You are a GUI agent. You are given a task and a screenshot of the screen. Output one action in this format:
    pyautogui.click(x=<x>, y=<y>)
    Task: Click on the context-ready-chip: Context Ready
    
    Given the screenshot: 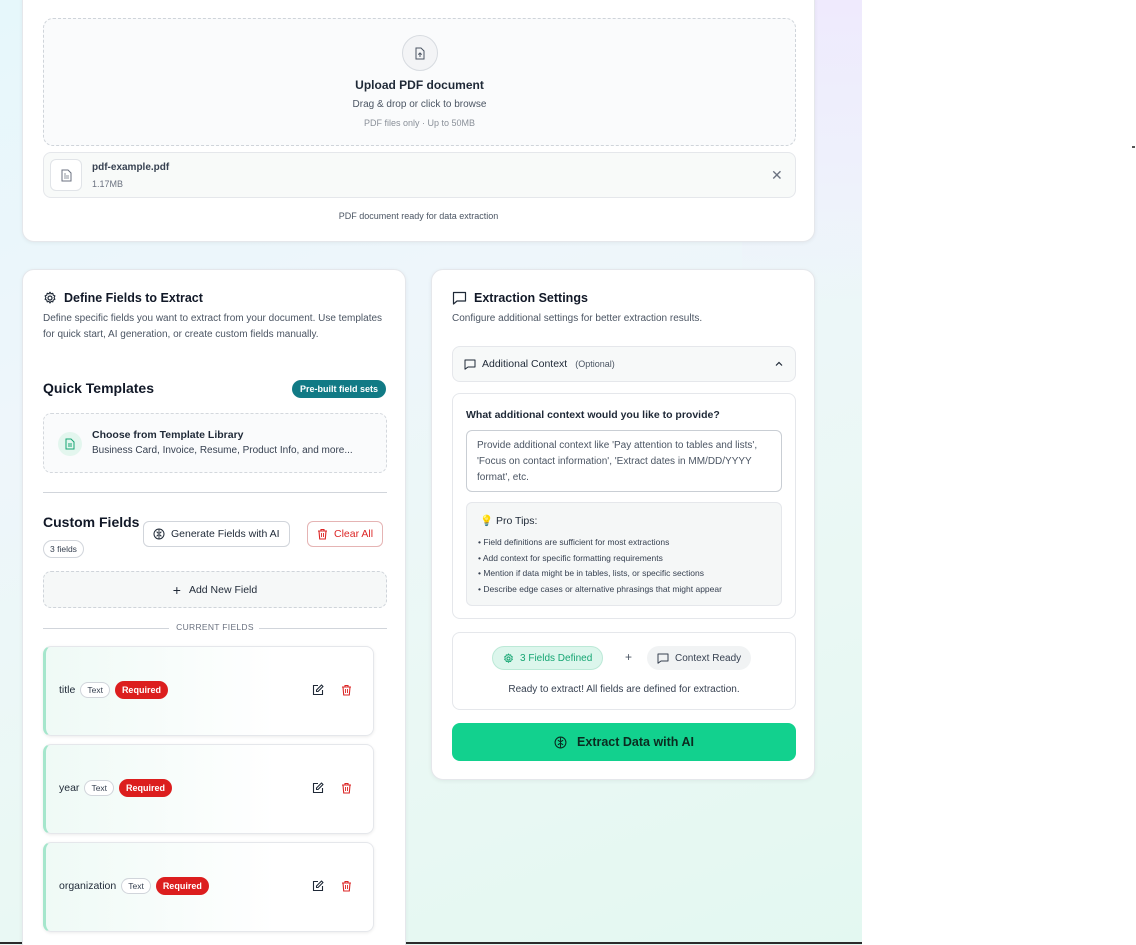 What is the action you would take?
    pyautogui.click(x=699, y=658)
    